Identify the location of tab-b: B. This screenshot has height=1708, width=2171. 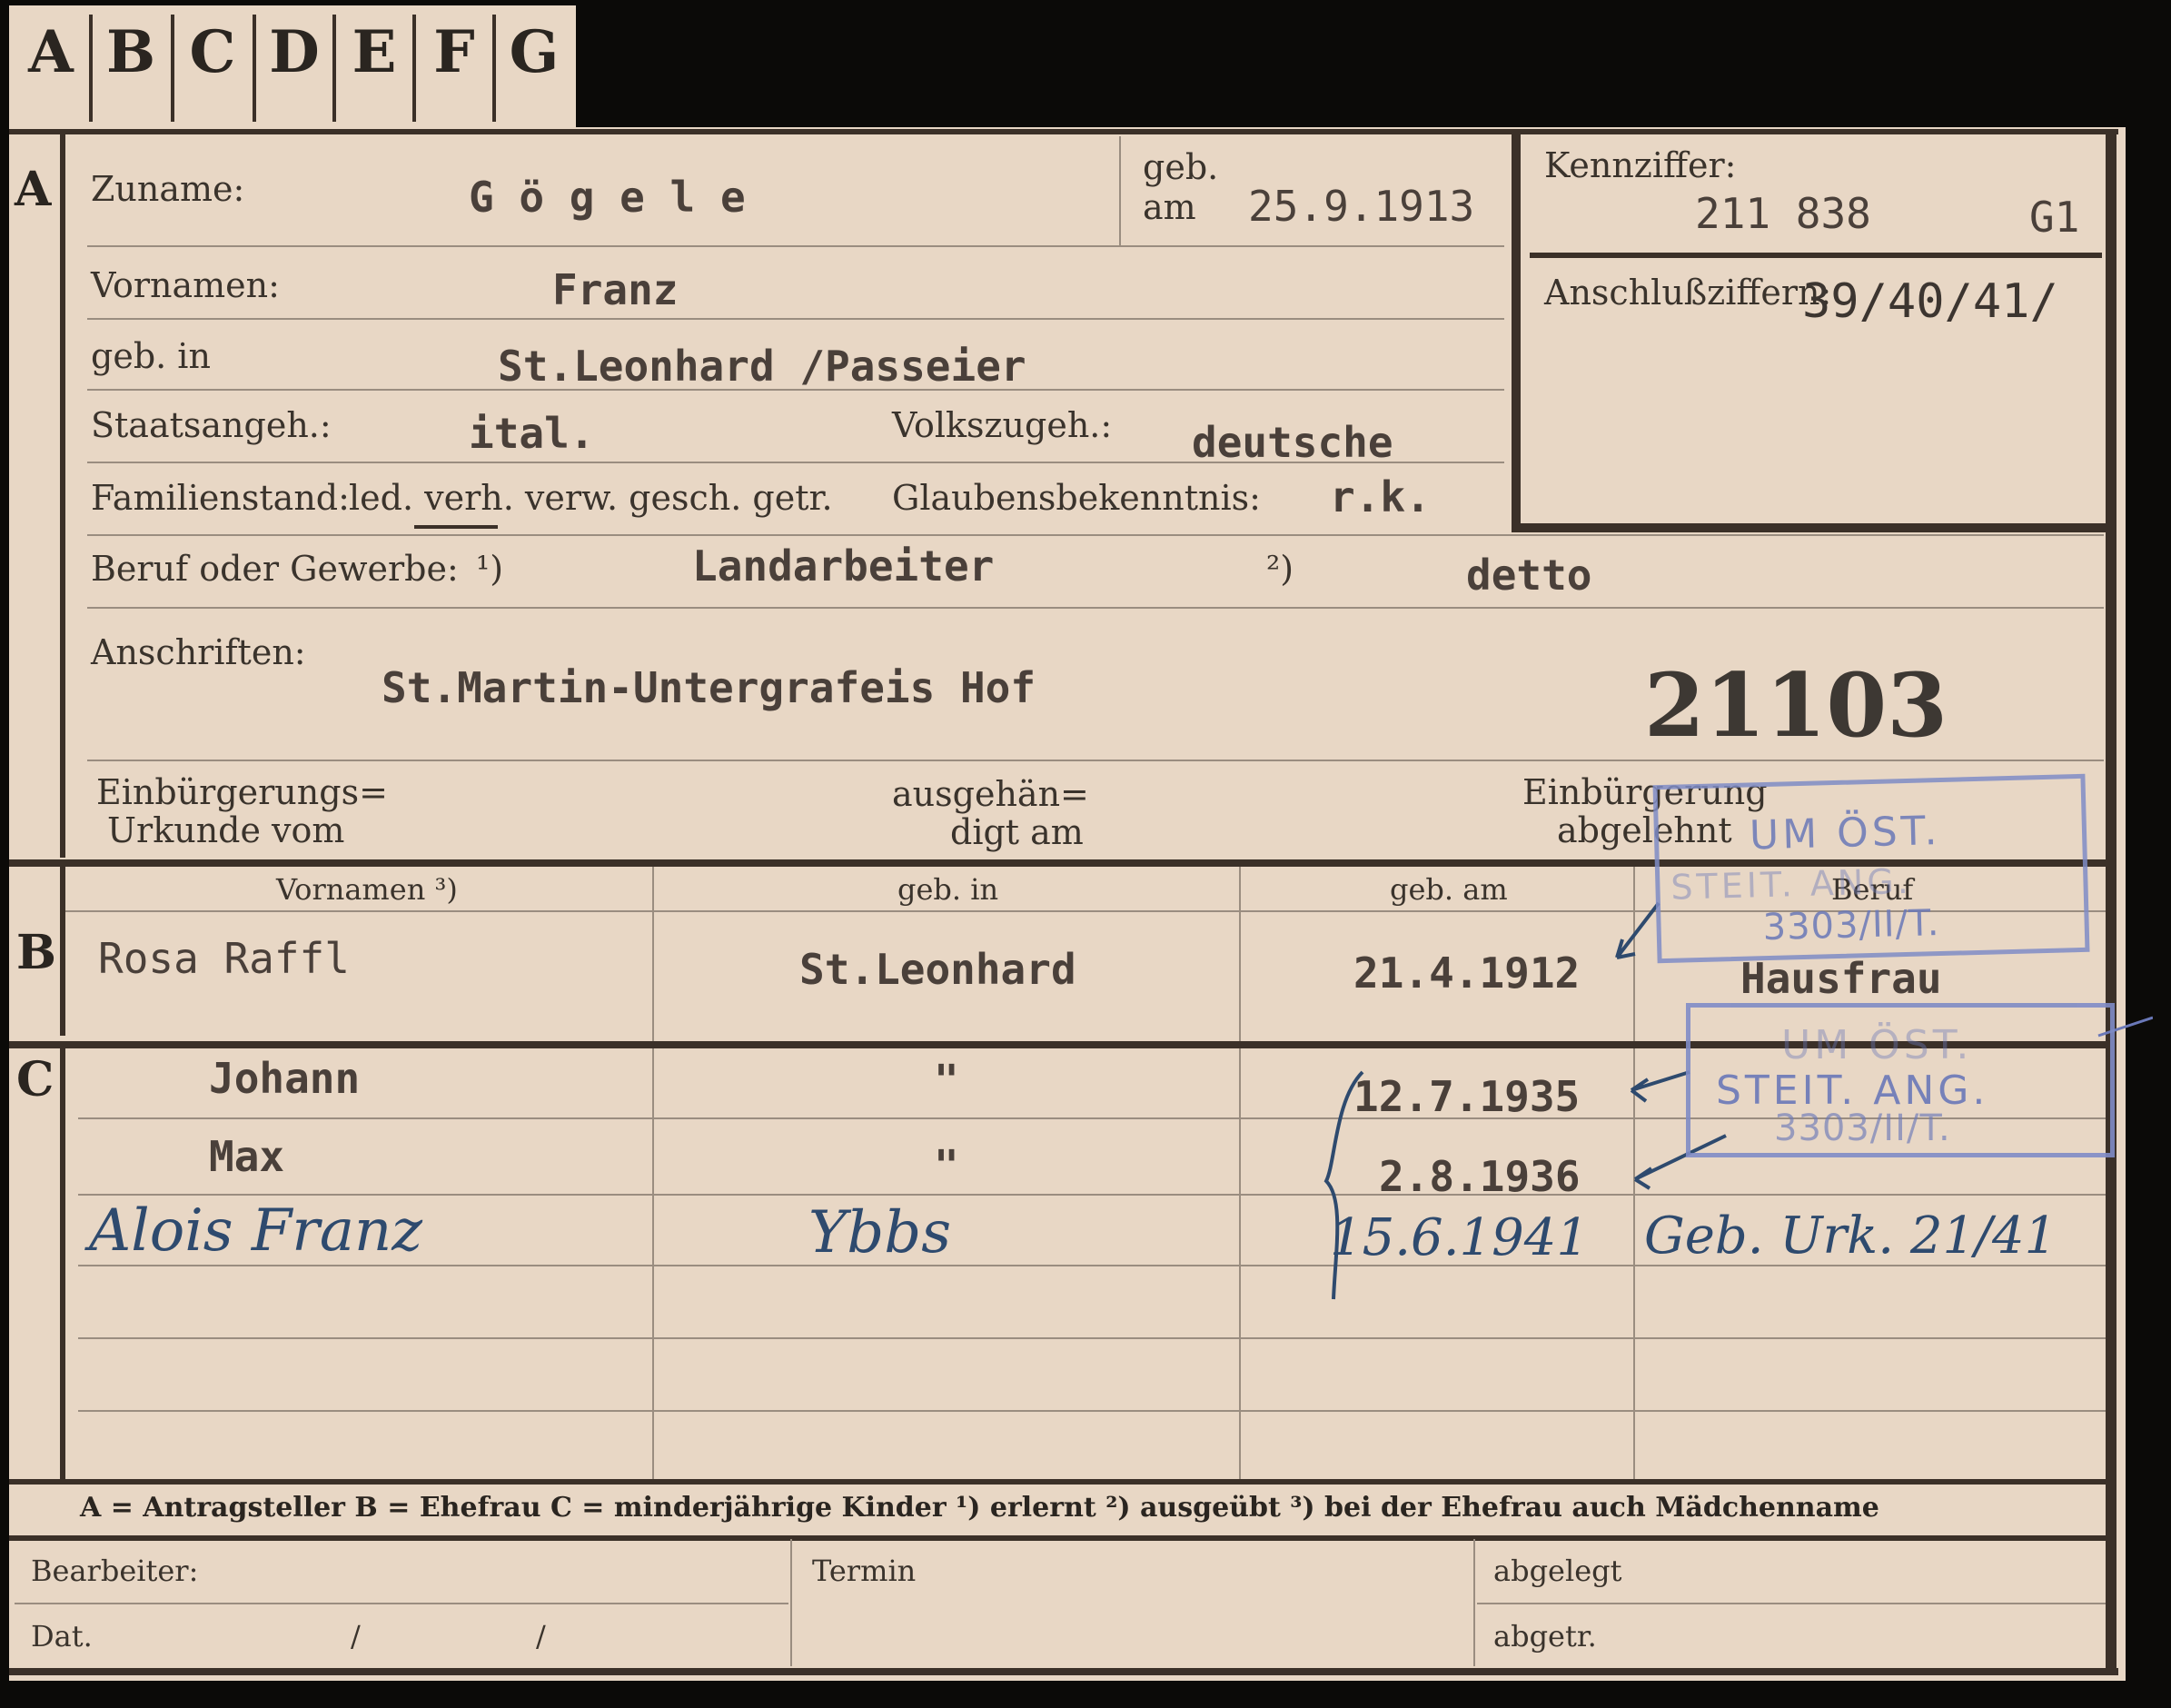
(130, 52).